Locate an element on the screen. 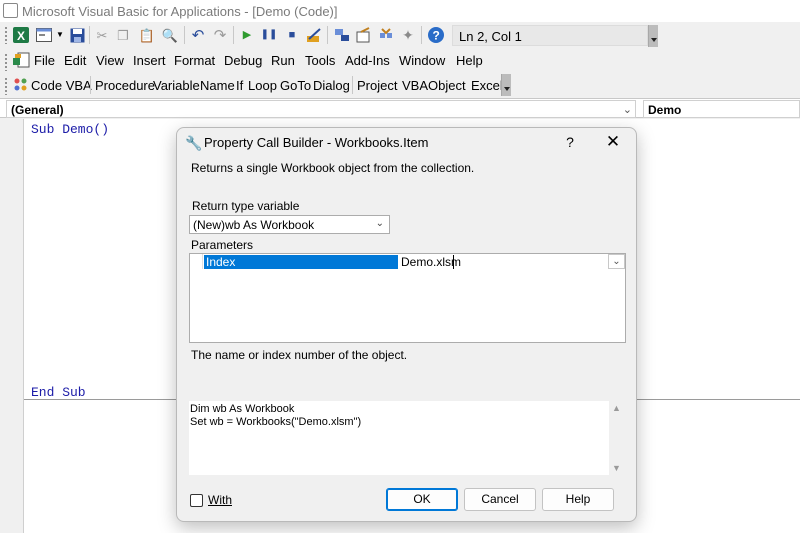 This screenshot has width=800, height=533. excel-button: Excel is located at coordinates (487, 85).